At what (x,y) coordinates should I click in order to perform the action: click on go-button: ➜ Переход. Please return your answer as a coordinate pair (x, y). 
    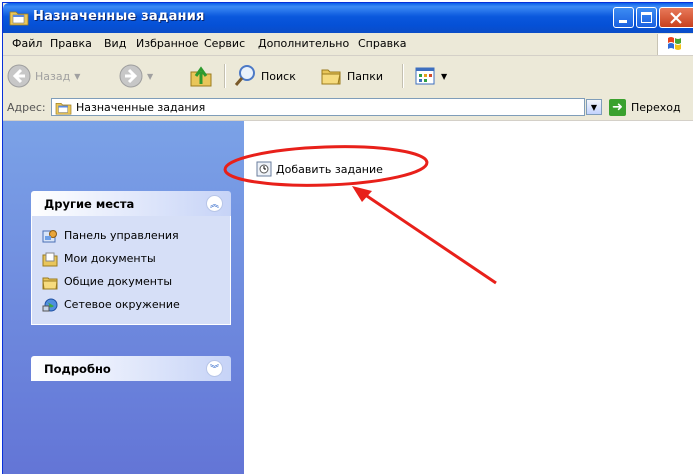
    Looking at the image, I should click on (645, 107).